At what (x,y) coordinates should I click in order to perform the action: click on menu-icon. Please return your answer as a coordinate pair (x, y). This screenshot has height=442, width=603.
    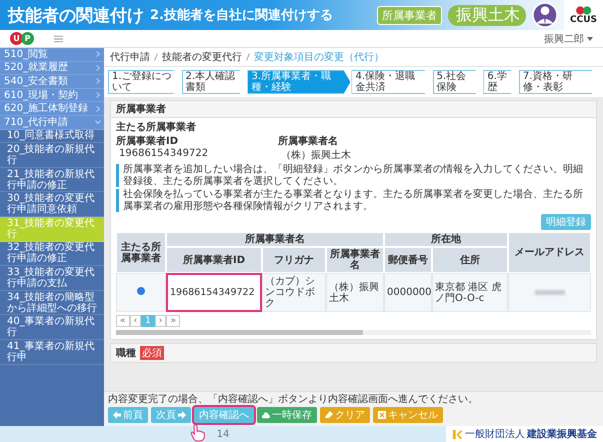
    Looking at the image, I should click on (58, 38).